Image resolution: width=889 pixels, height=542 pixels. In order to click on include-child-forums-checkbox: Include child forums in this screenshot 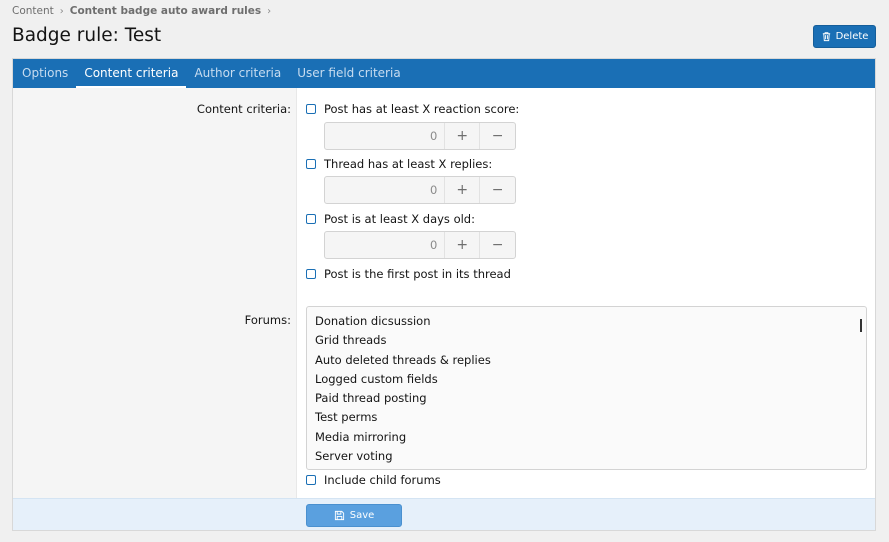, I will do `click(373, 480)`.